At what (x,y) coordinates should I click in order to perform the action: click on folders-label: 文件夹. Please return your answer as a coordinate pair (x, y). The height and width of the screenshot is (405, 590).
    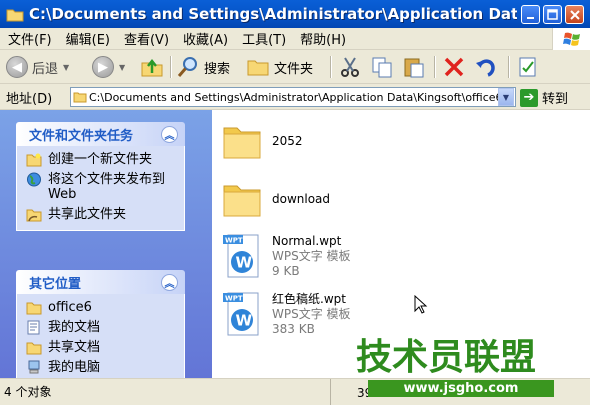
    Looking at the image, I should click on (294, 69).